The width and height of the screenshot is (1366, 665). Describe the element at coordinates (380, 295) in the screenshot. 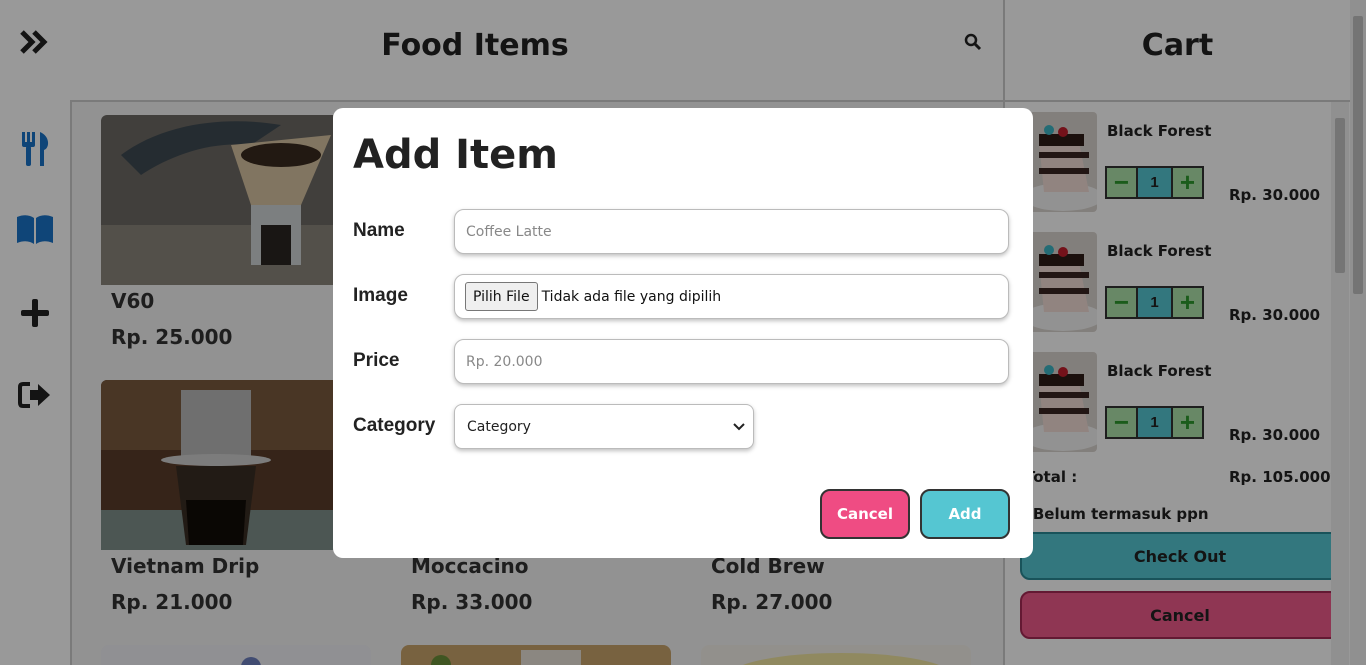

I see `image-label: Image` at that location.